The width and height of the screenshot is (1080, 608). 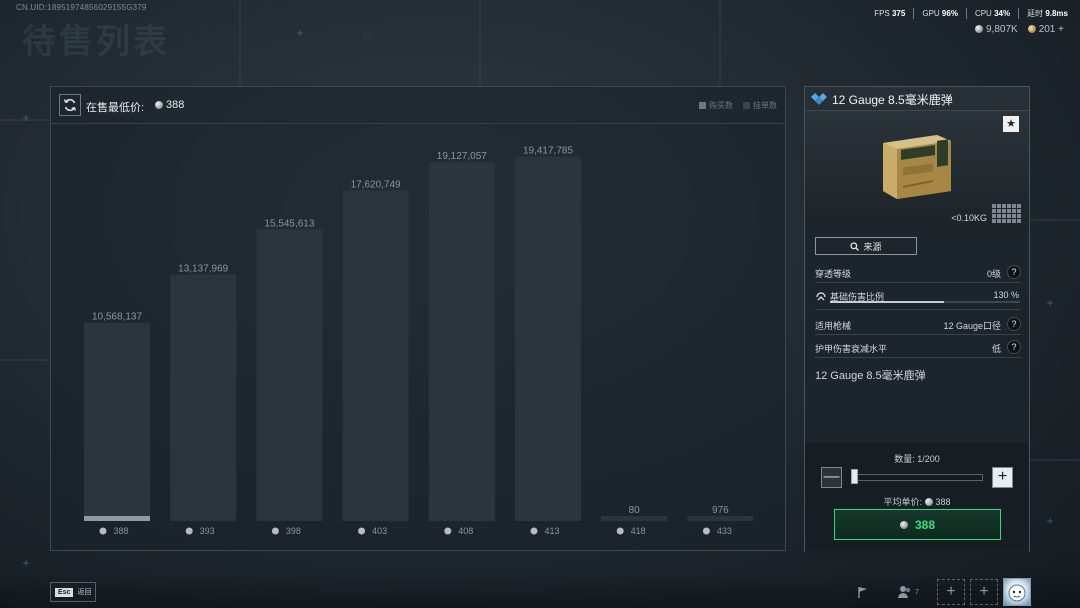 What do you see at coordinates (1002, 477) in the screenshot?
I see `increase-quantity-button: +` at bounding box center [1002, 477].